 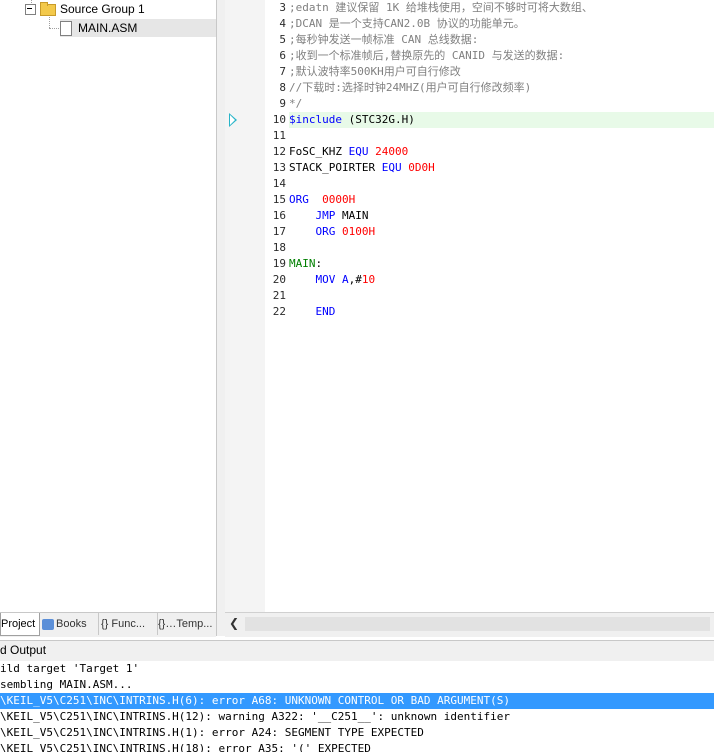 What do you see at coordinates (30, 10) in the screenshot?
I see `collapse-icon` at bounding box center [30, 10].